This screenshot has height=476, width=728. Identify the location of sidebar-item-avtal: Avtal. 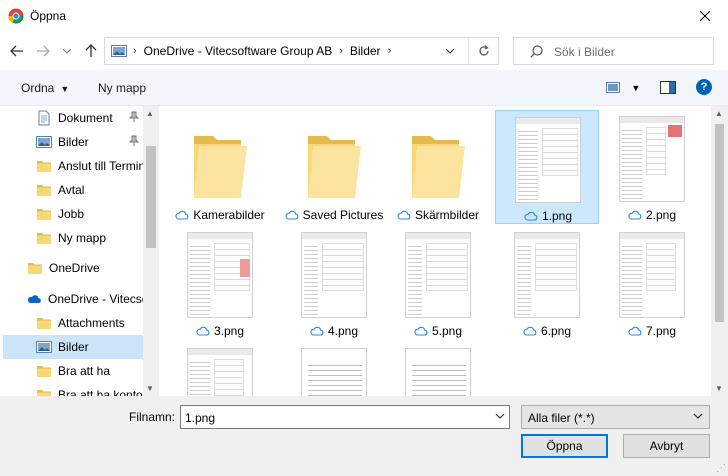
(73, 190).